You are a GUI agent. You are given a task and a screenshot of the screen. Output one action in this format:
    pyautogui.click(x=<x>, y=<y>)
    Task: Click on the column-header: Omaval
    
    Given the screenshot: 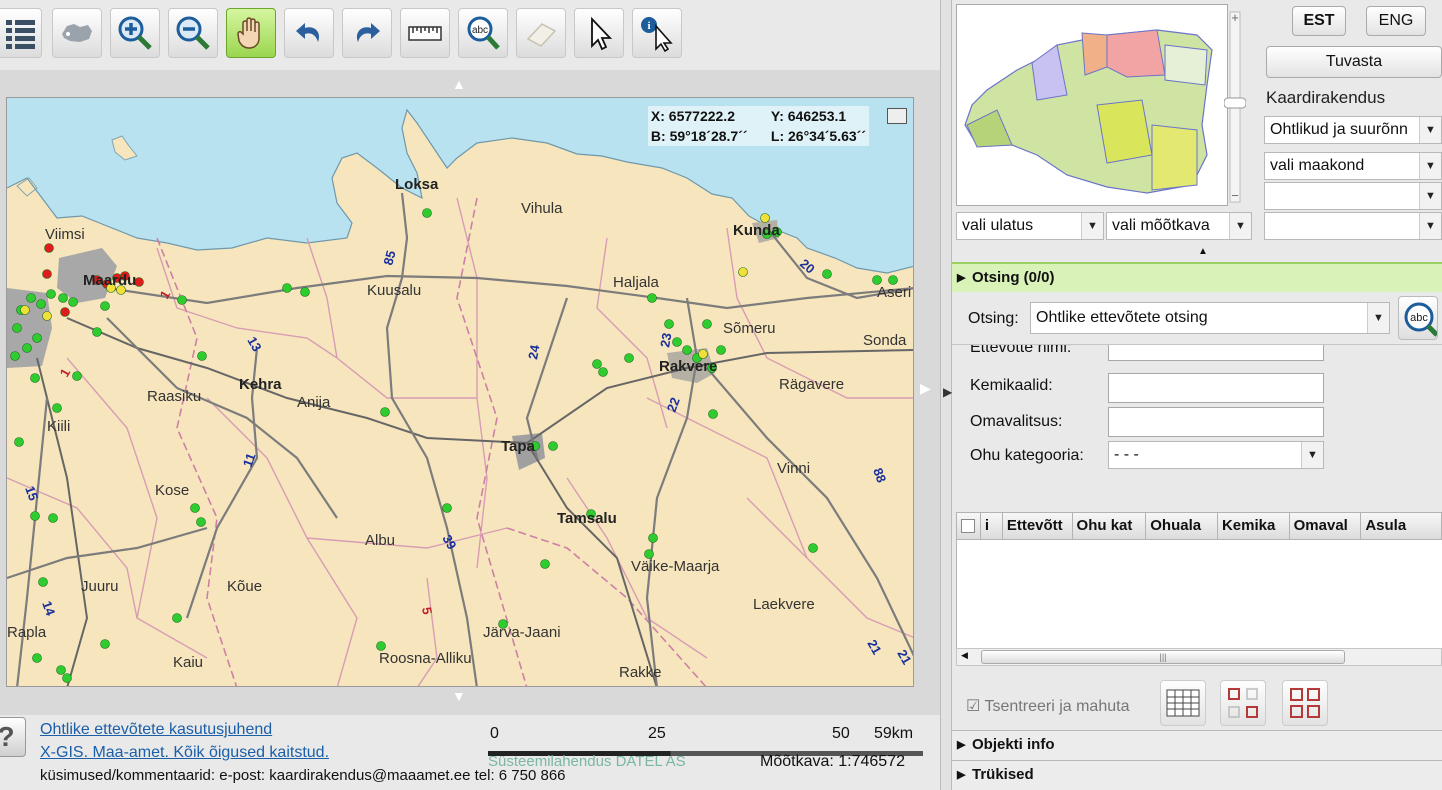 What is the action you would take?
    pyautogui.click(x=1326, y=526)
    